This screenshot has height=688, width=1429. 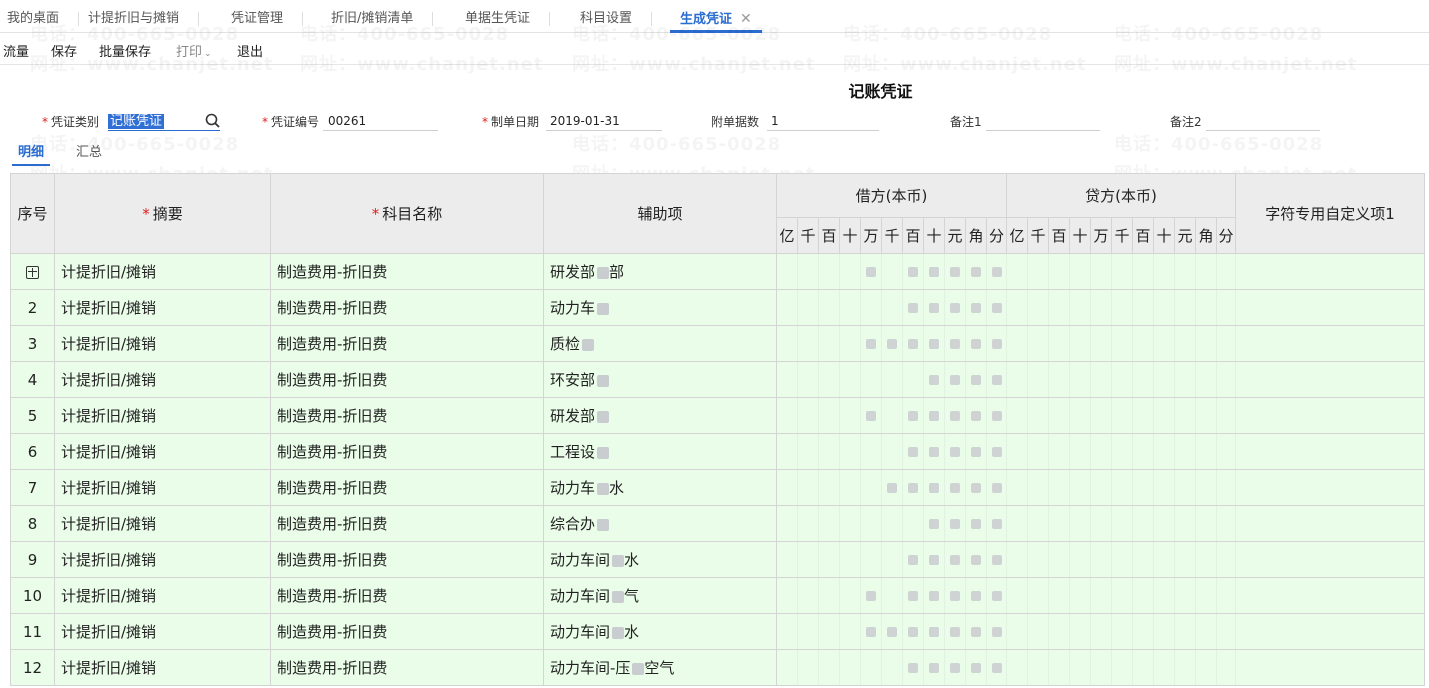 I want to click on table-row: 5 计提折旧/摊销 制造费用-折旧费 研发部, so click(x=718, y=415).